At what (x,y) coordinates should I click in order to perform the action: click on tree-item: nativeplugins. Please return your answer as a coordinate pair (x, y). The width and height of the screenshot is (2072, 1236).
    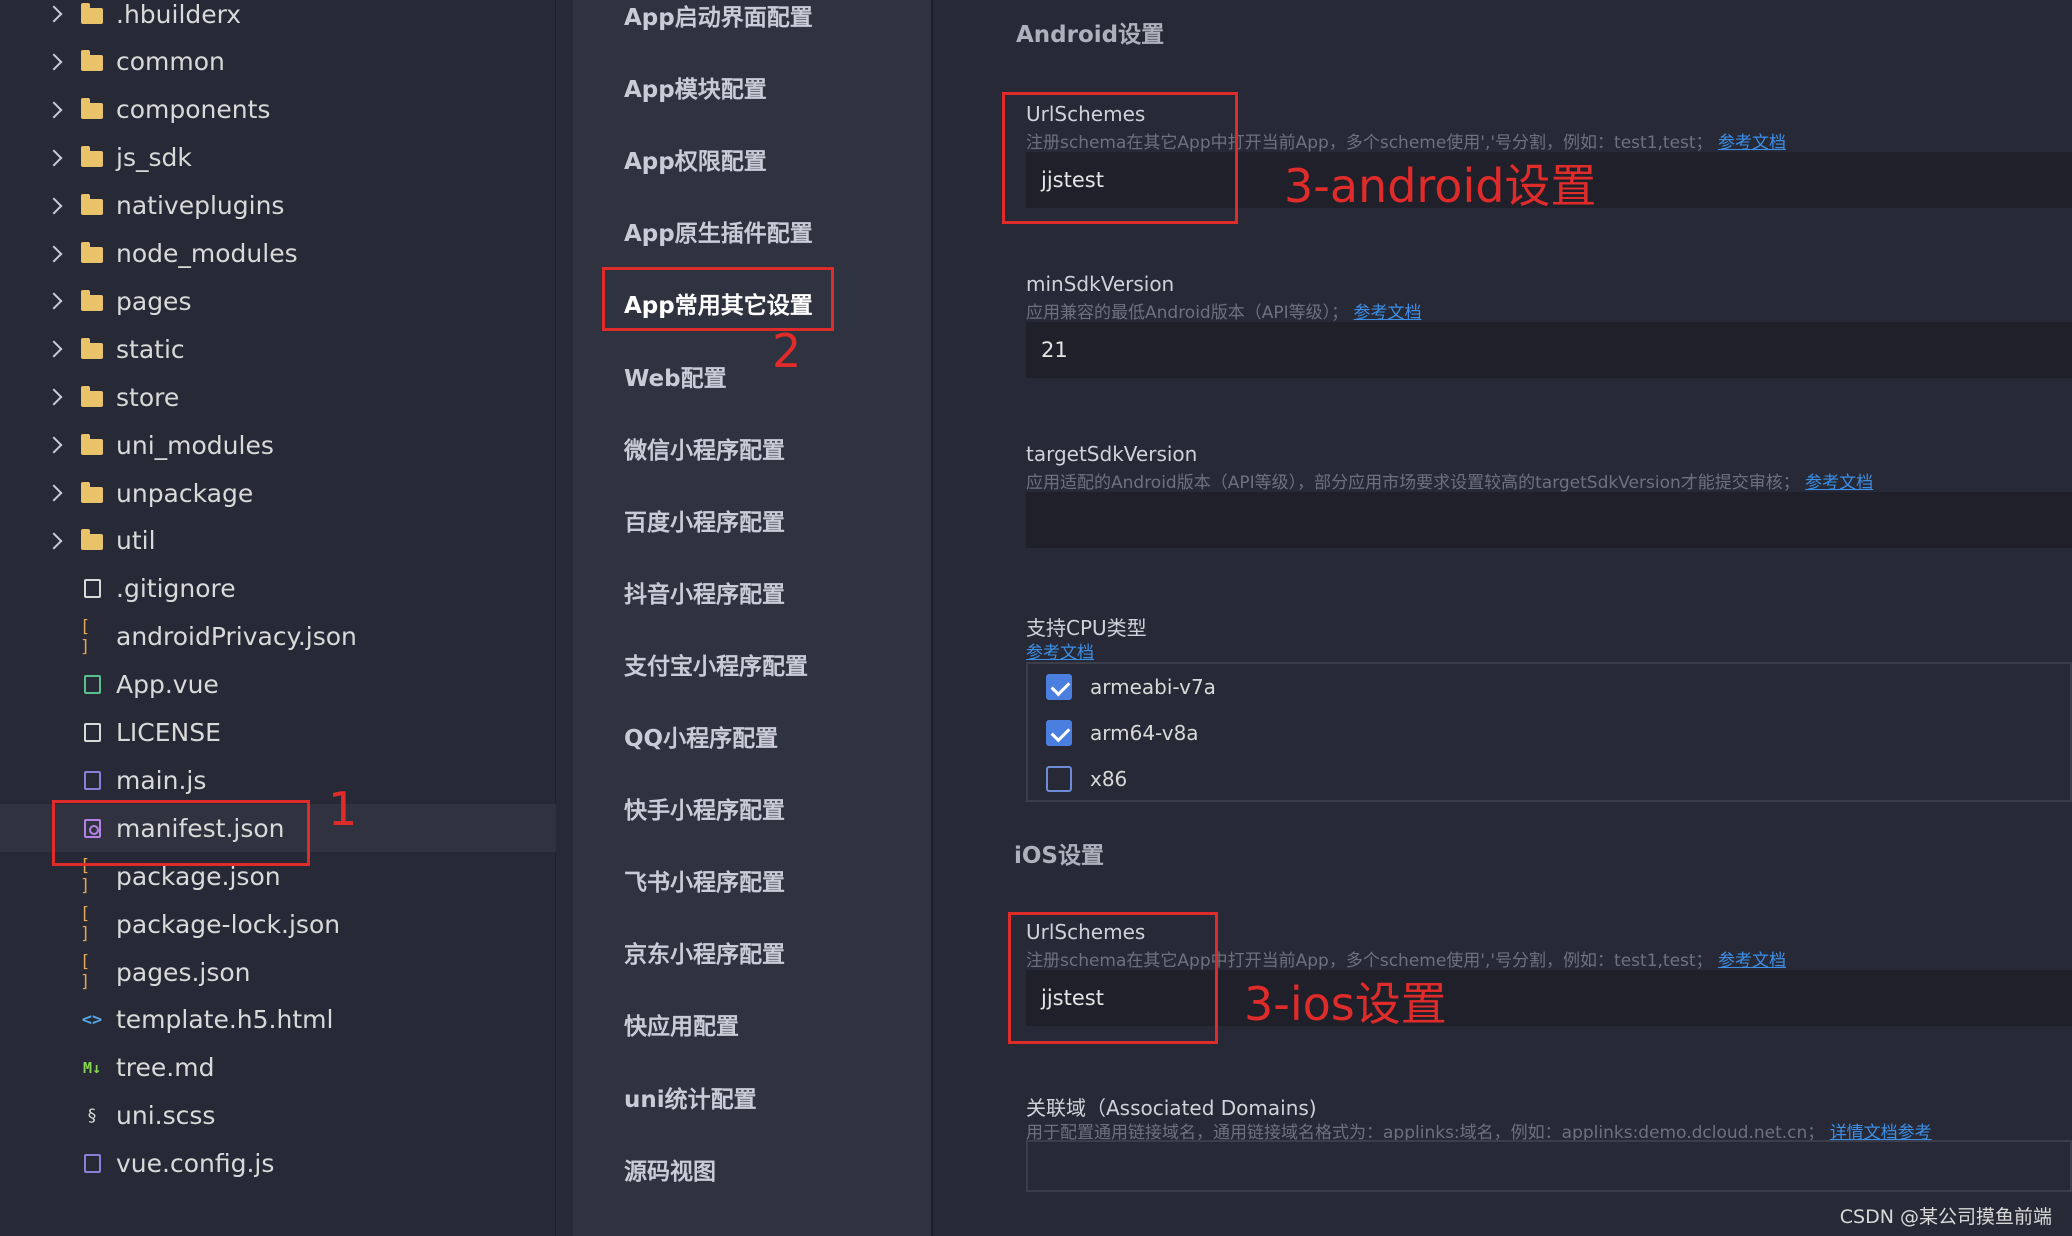
    Looking at the image, I should click on (278, 206).